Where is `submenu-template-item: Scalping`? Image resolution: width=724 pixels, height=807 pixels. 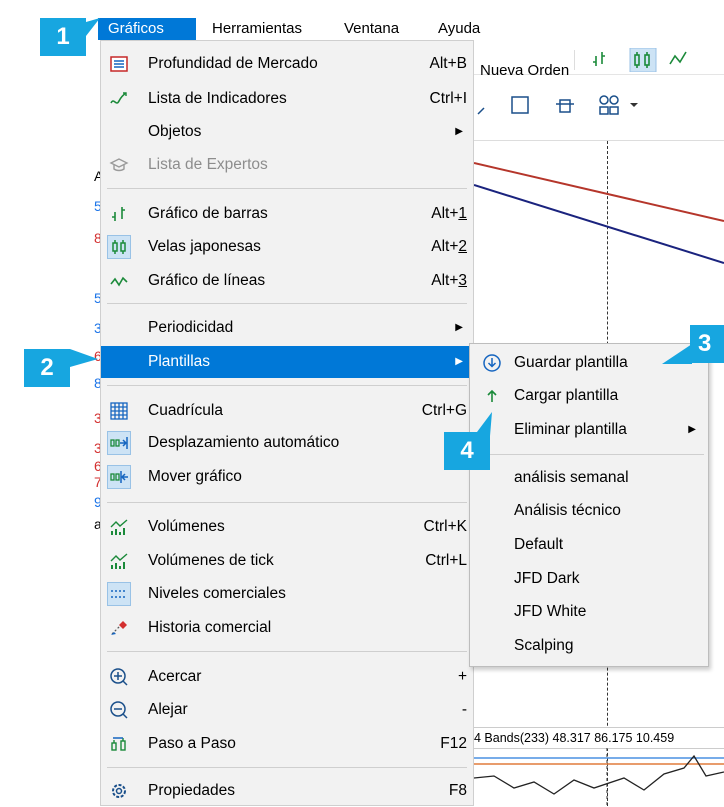 submenu-template-item: Scalping is located at coordinates (589, 646).